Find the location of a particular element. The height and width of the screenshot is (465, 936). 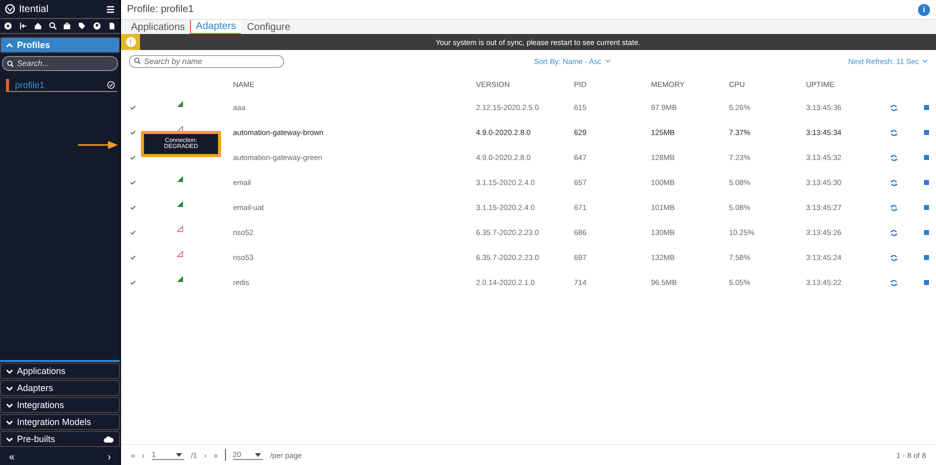

annotation-arrow is located at coordinates (98, 145).